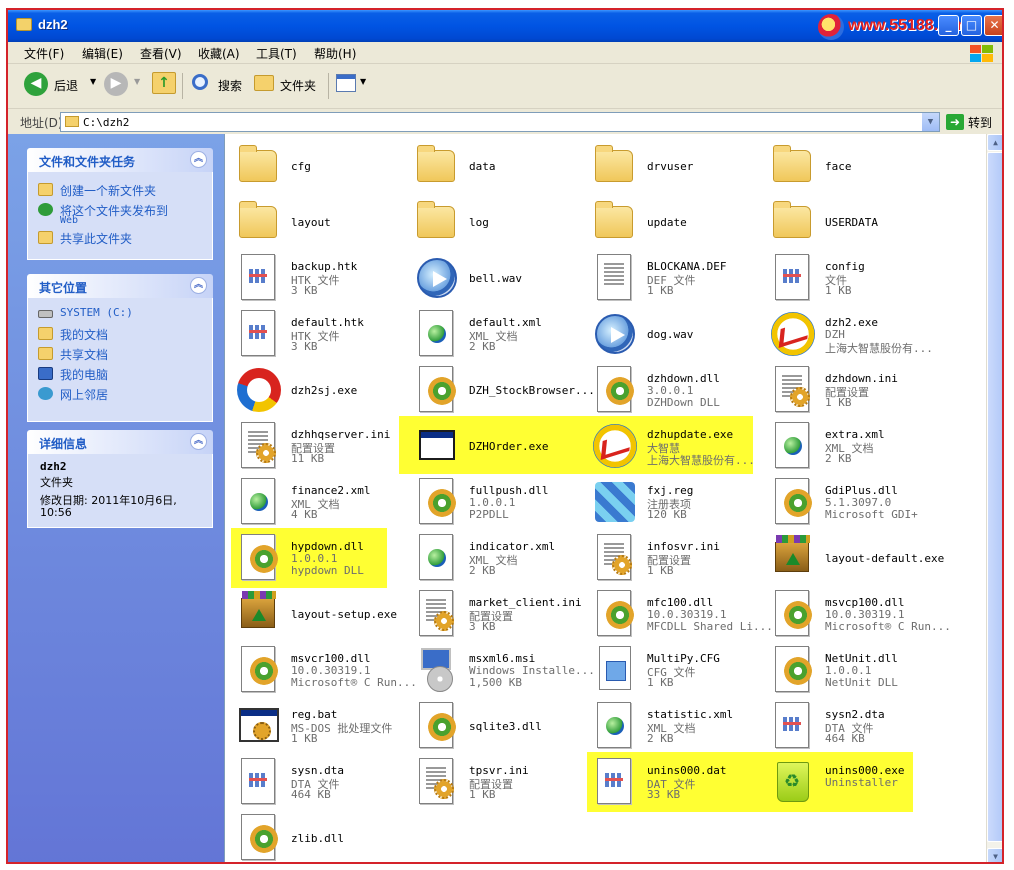 The image size is (1014, 870). Describe the element at coordinates (288, 86) in the screenshot. I see `folders-button: 文件夹` at that location.